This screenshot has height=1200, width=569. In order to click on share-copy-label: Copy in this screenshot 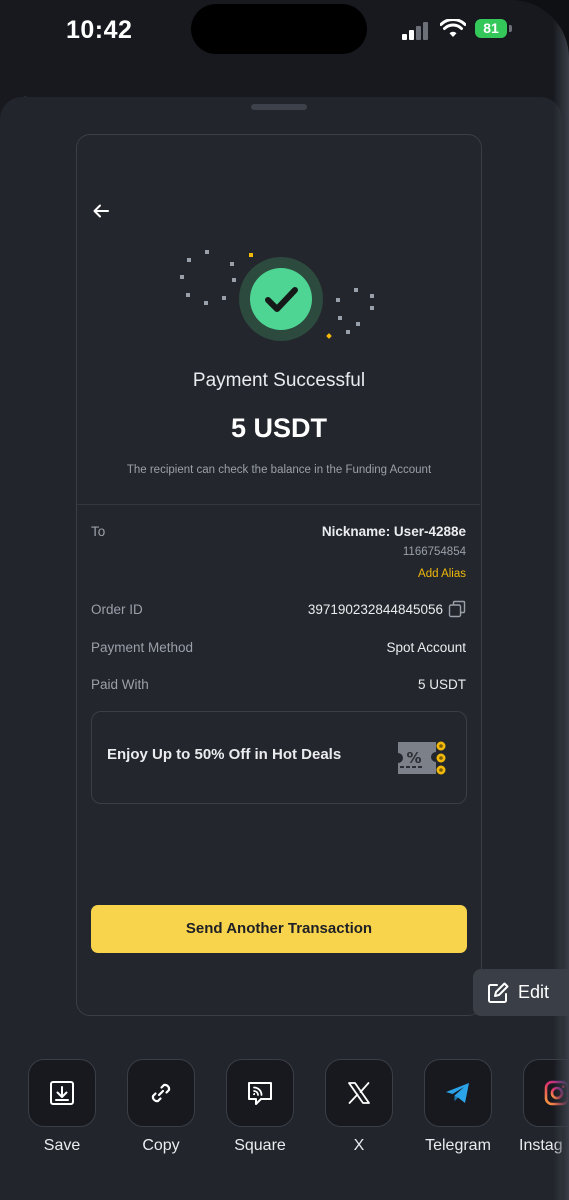, I will do `click(161, 1145)`.